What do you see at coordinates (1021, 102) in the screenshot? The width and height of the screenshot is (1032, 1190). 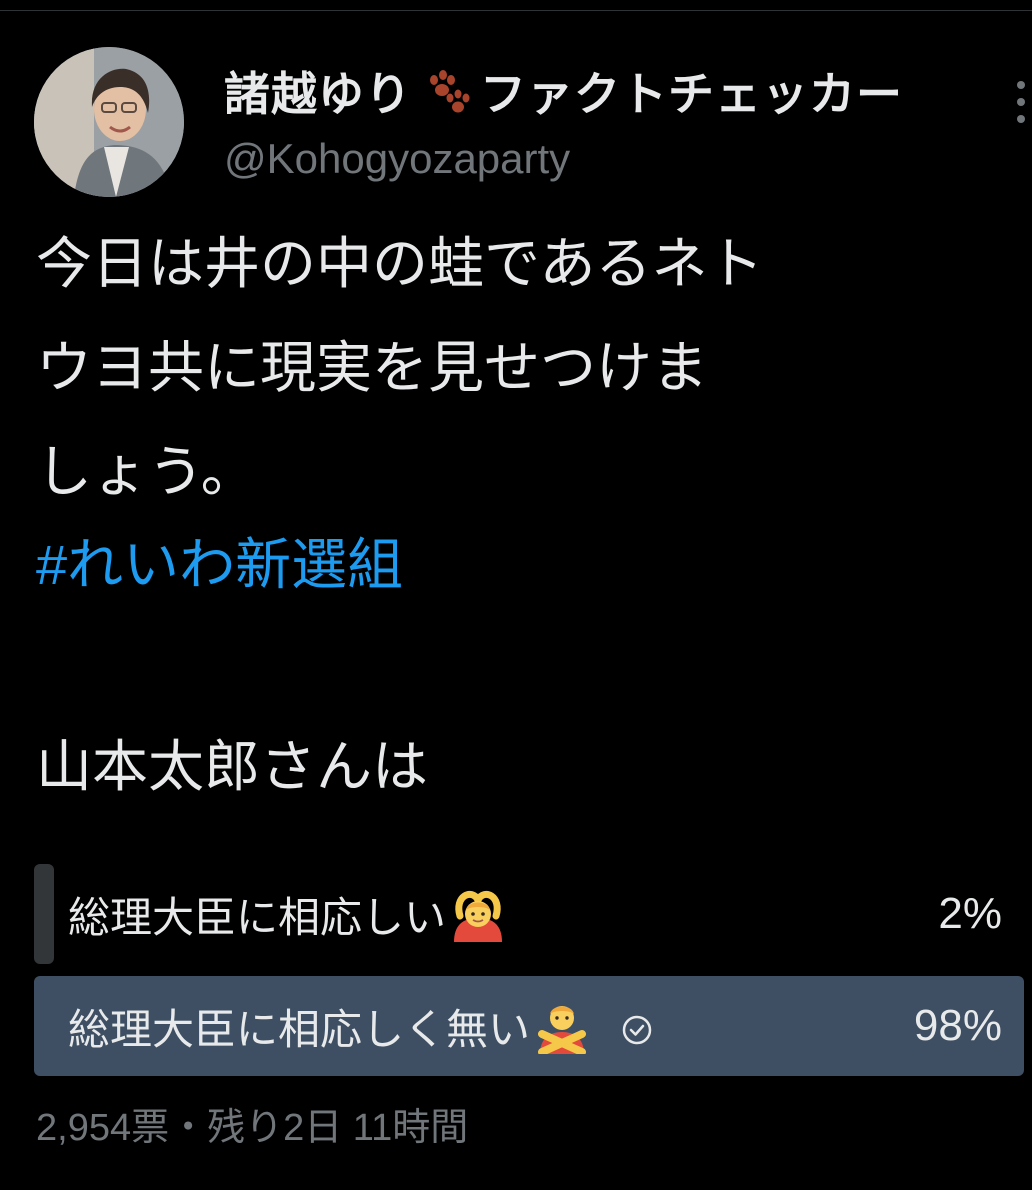 I see `more-options-icon` at bounding box center [1021, 102].